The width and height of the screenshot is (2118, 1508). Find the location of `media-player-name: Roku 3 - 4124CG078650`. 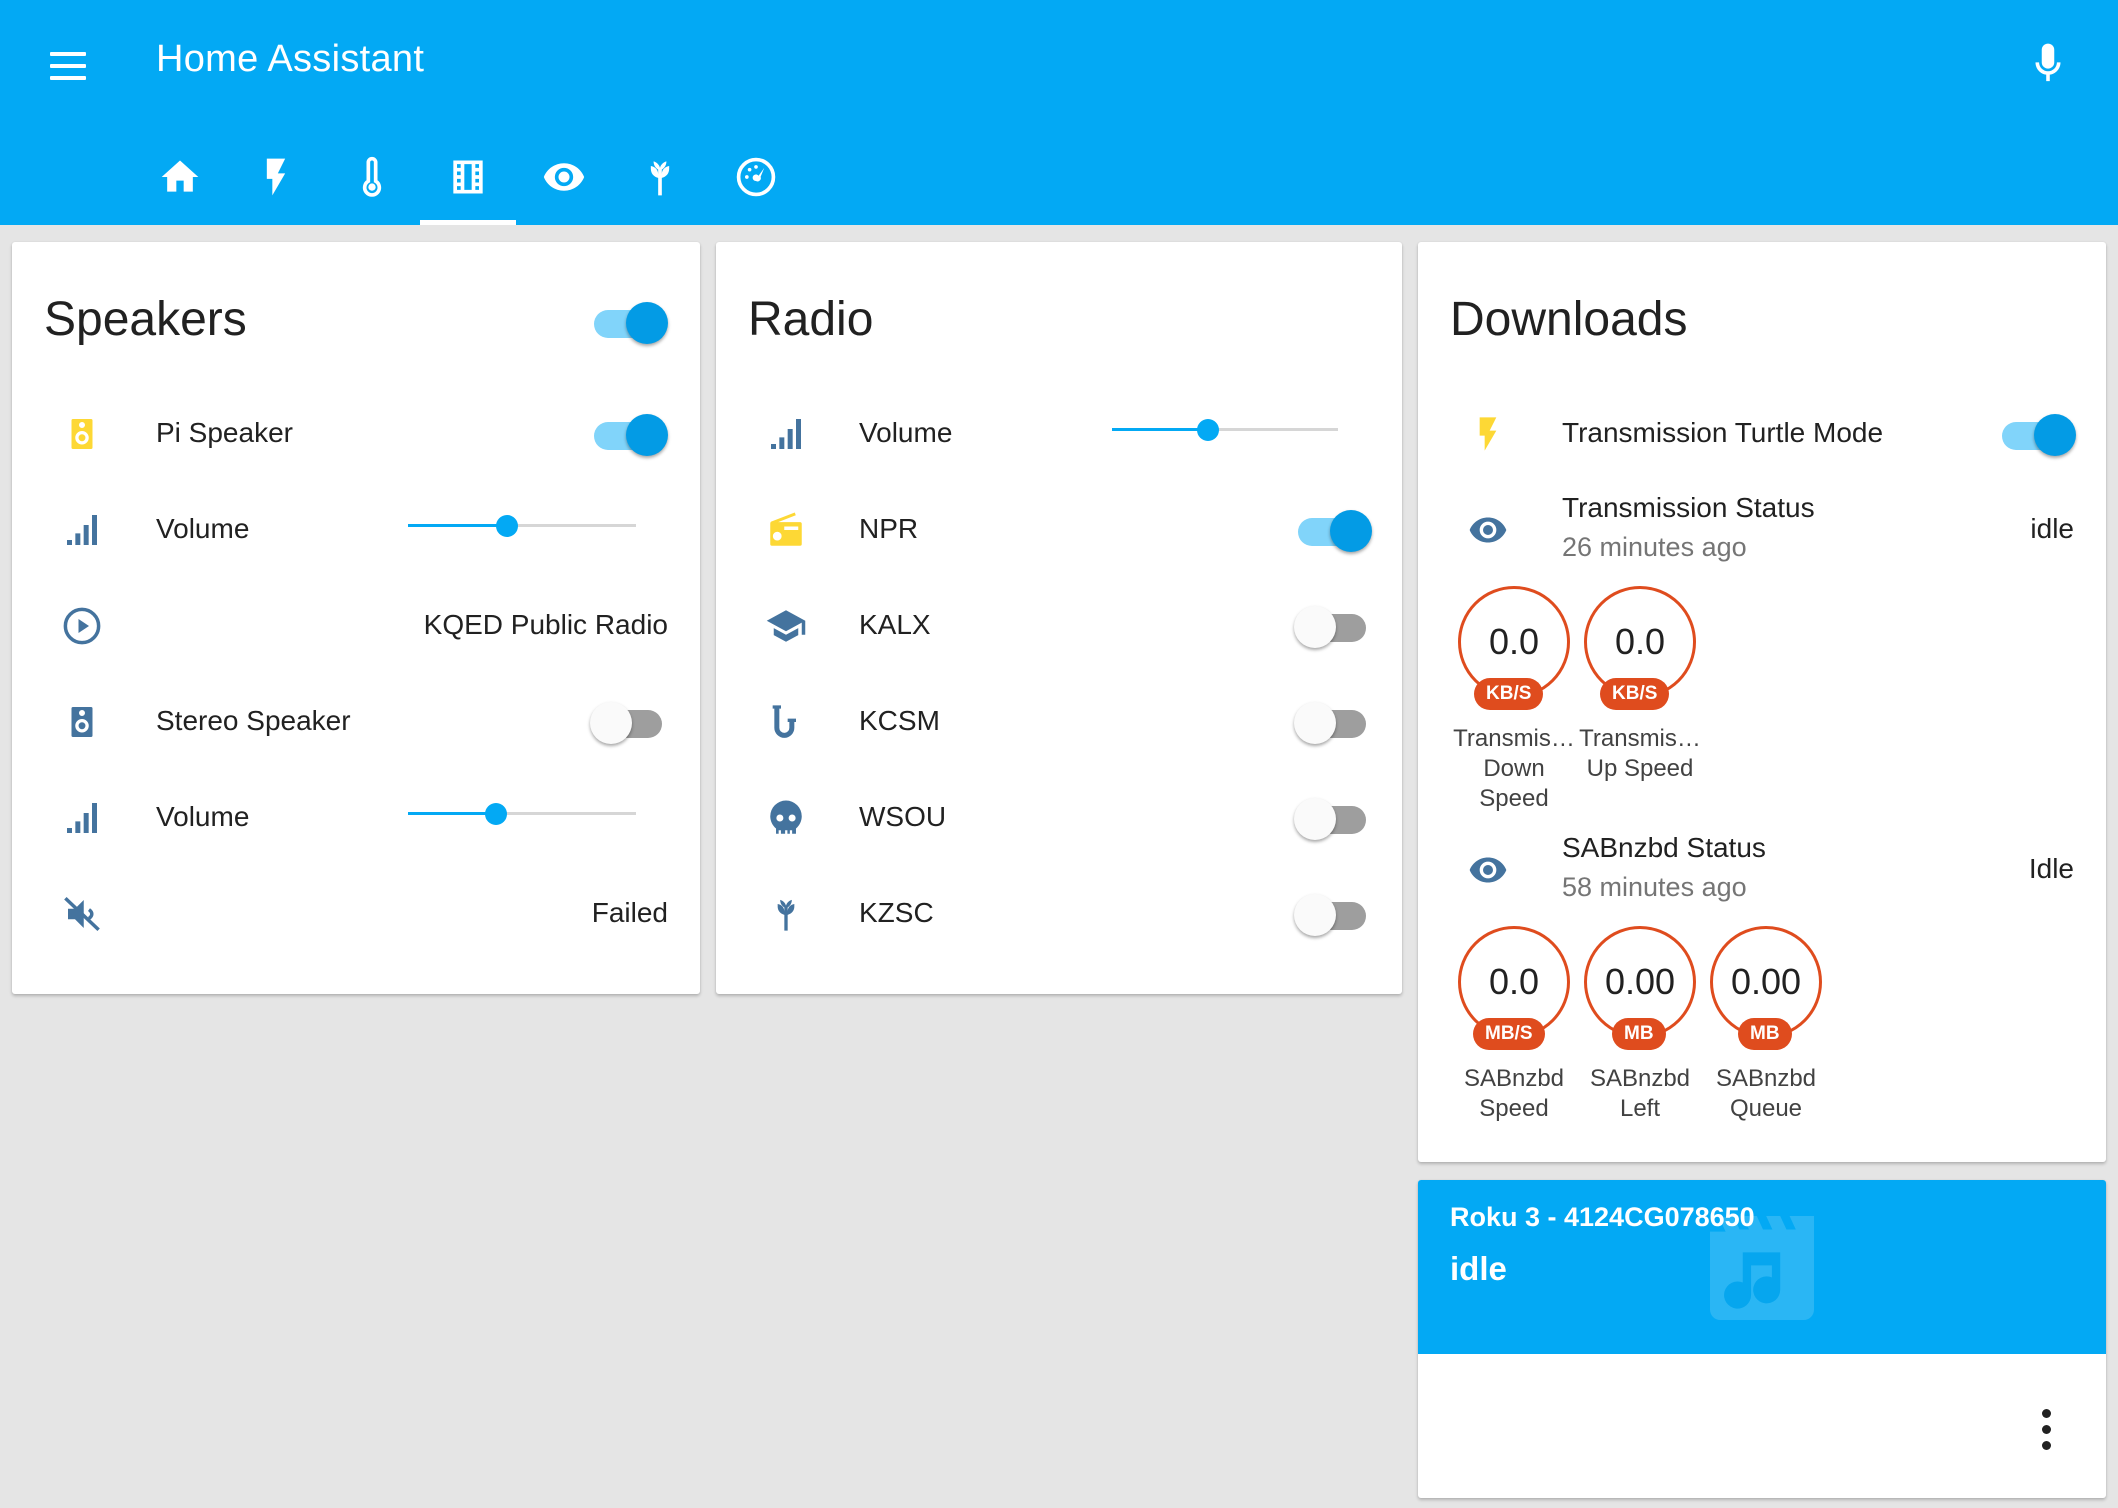

media-player-name: Roku 3 - 4124CG078650 is located at coordinates (1602, 1217).